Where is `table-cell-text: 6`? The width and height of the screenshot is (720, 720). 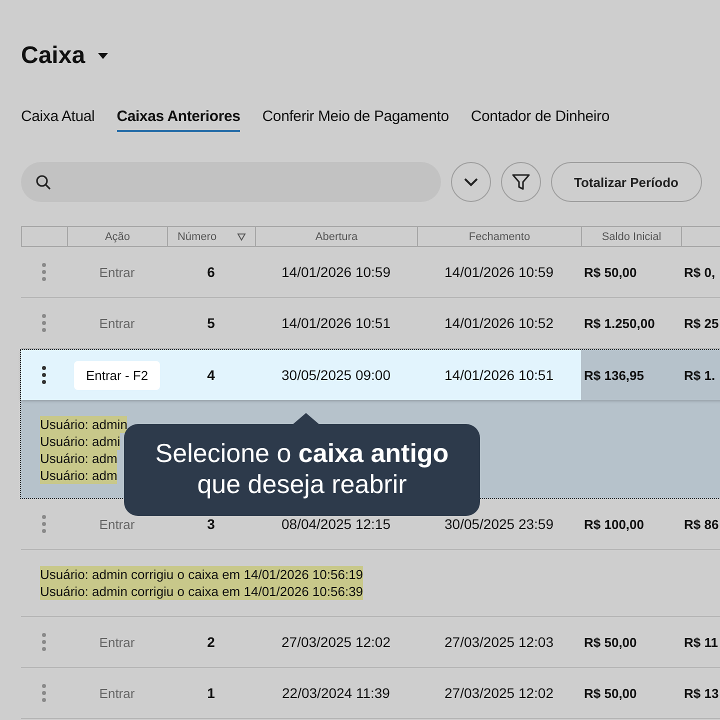
table-cell-text: 6 is located at coordinates (211, 272).